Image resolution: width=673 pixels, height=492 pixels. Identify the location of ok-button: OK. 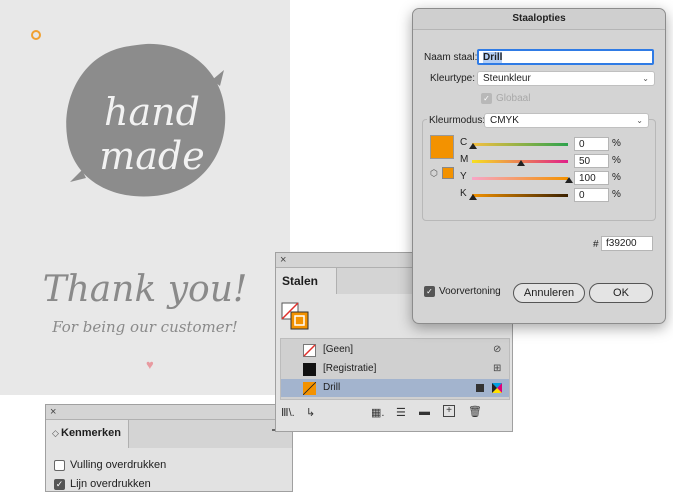
(621, 293).